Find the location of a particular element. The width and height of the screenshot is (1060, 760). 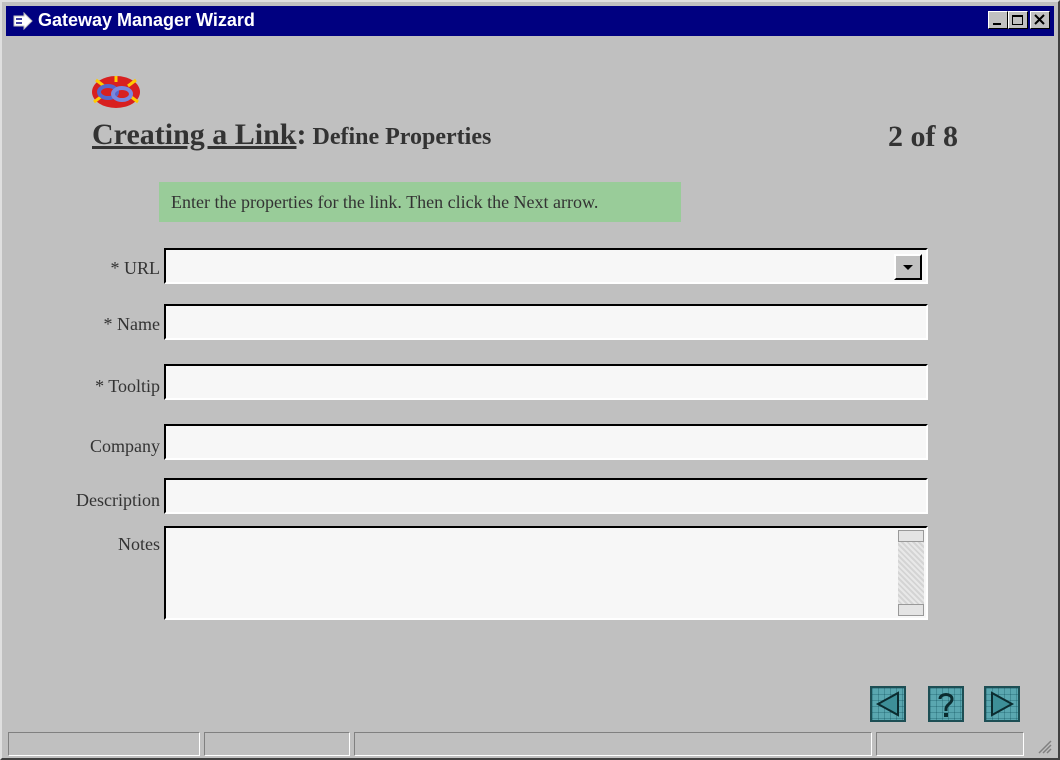

chain-link-icon is located at coordinates (116, 92).